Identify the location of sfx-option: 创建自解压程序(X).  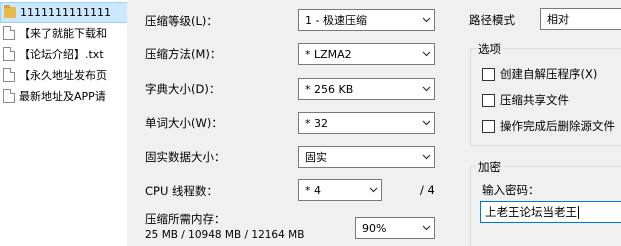
(539, 74).